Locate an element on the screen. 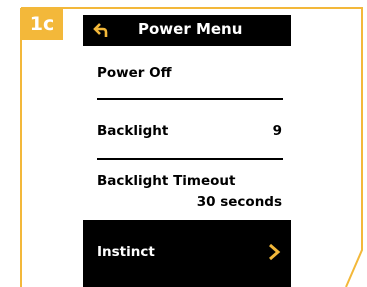 This screenshot has height=287, width=367. menu-item-backlight: Backlight is located at coordinates (132, 131).